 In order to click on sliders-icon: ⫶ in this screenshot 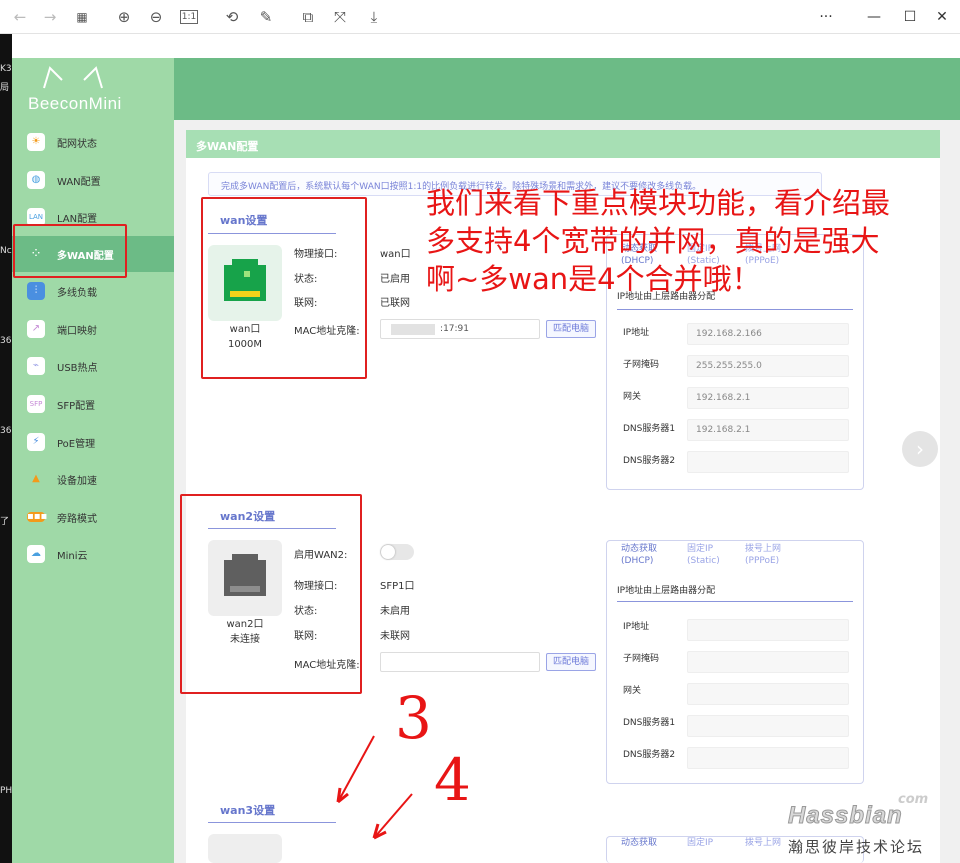, I will do `click(36, 291)`.